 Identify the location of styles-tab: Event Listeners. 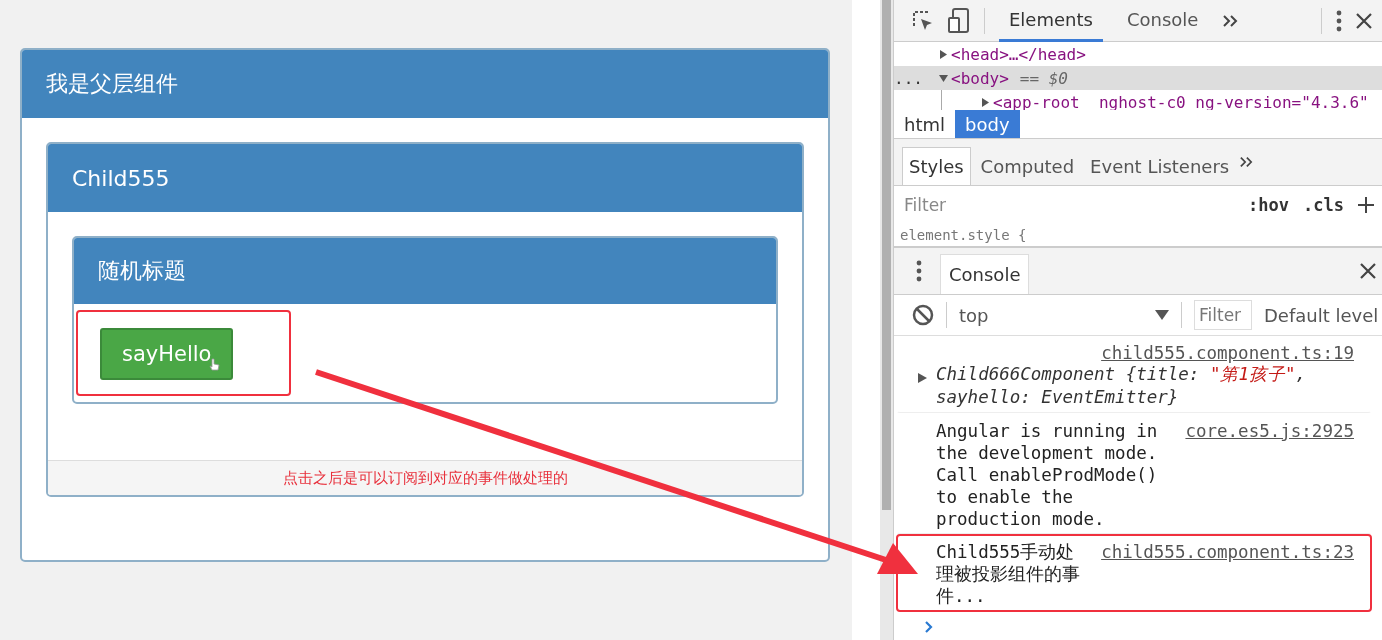
(1160, 166).